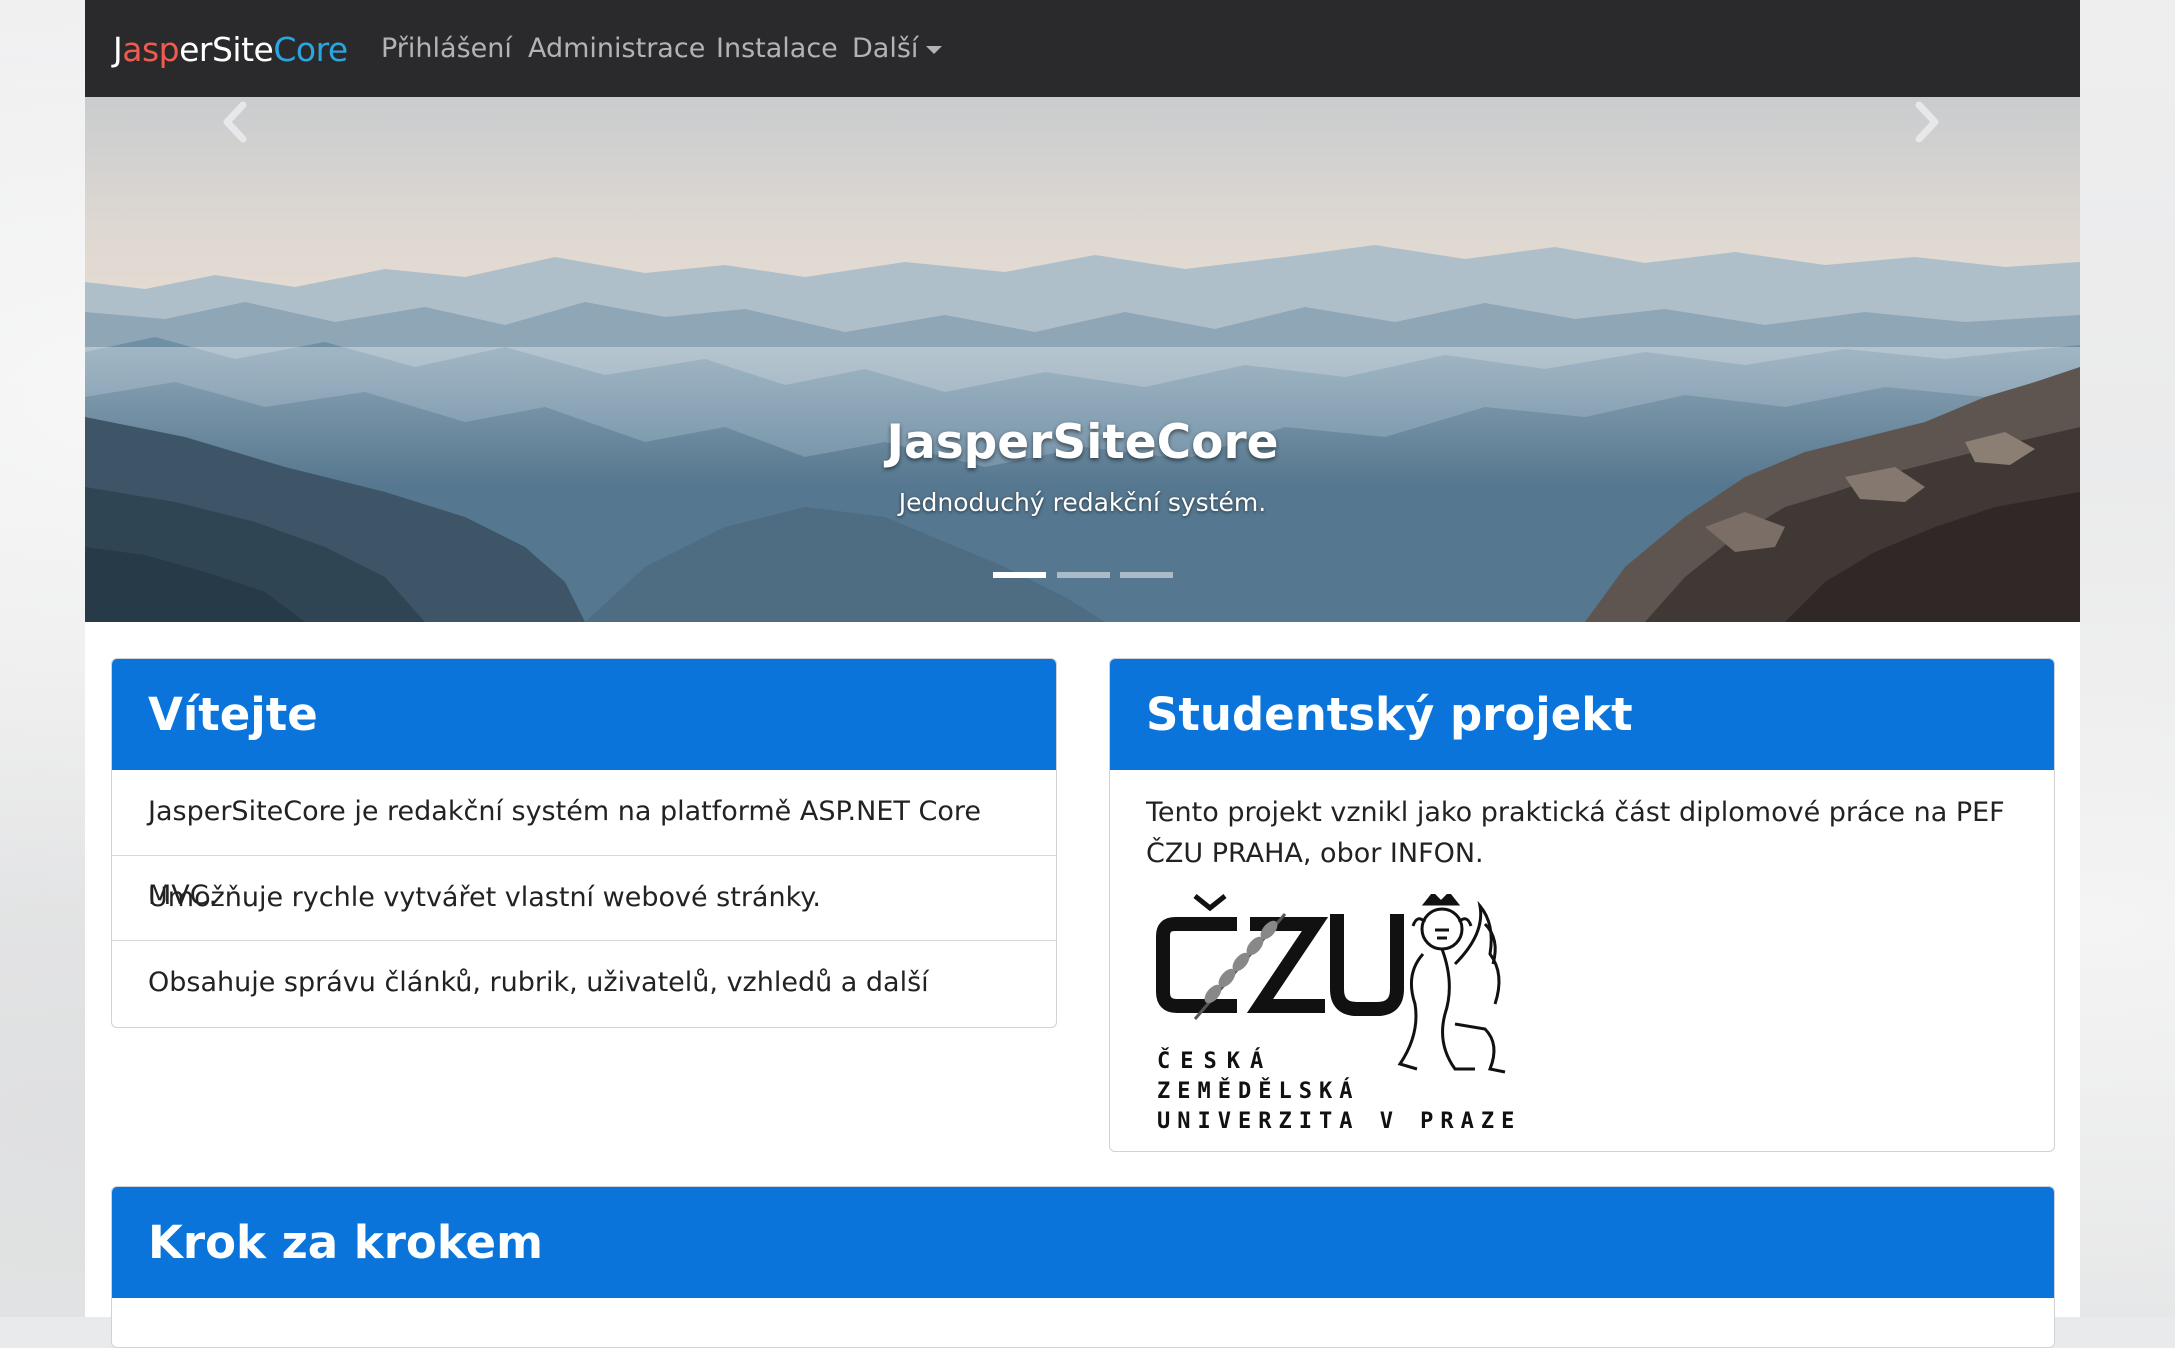 The height and width of the screenshot is (1348, 2175). Describe the element at coordinates (1196, 965) in the screenshot. I see `czu-logo-c` at that location.